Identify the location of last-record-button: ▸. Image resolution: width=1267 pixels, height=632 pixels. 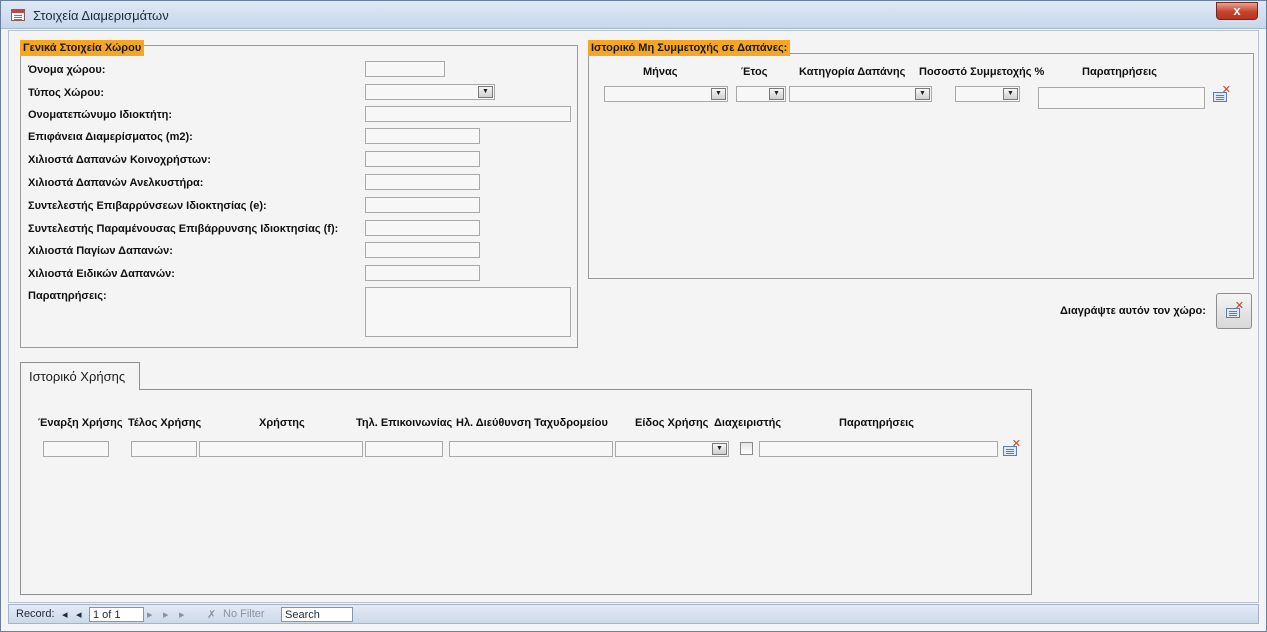
(166, 614).